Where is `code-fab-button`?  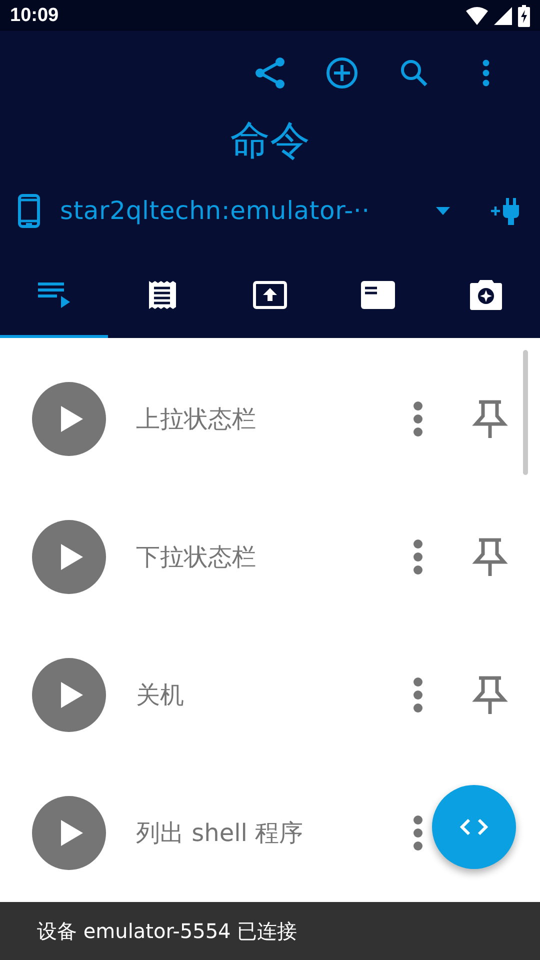 code-fab-button is located at coordinates (474, 827).